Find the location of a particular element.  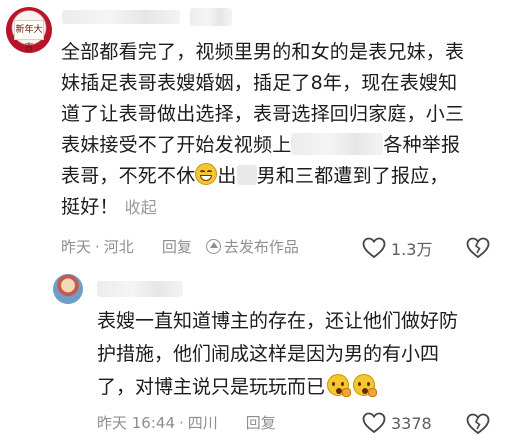

like-button: 1.3万 is located at coordinates (397, 248).